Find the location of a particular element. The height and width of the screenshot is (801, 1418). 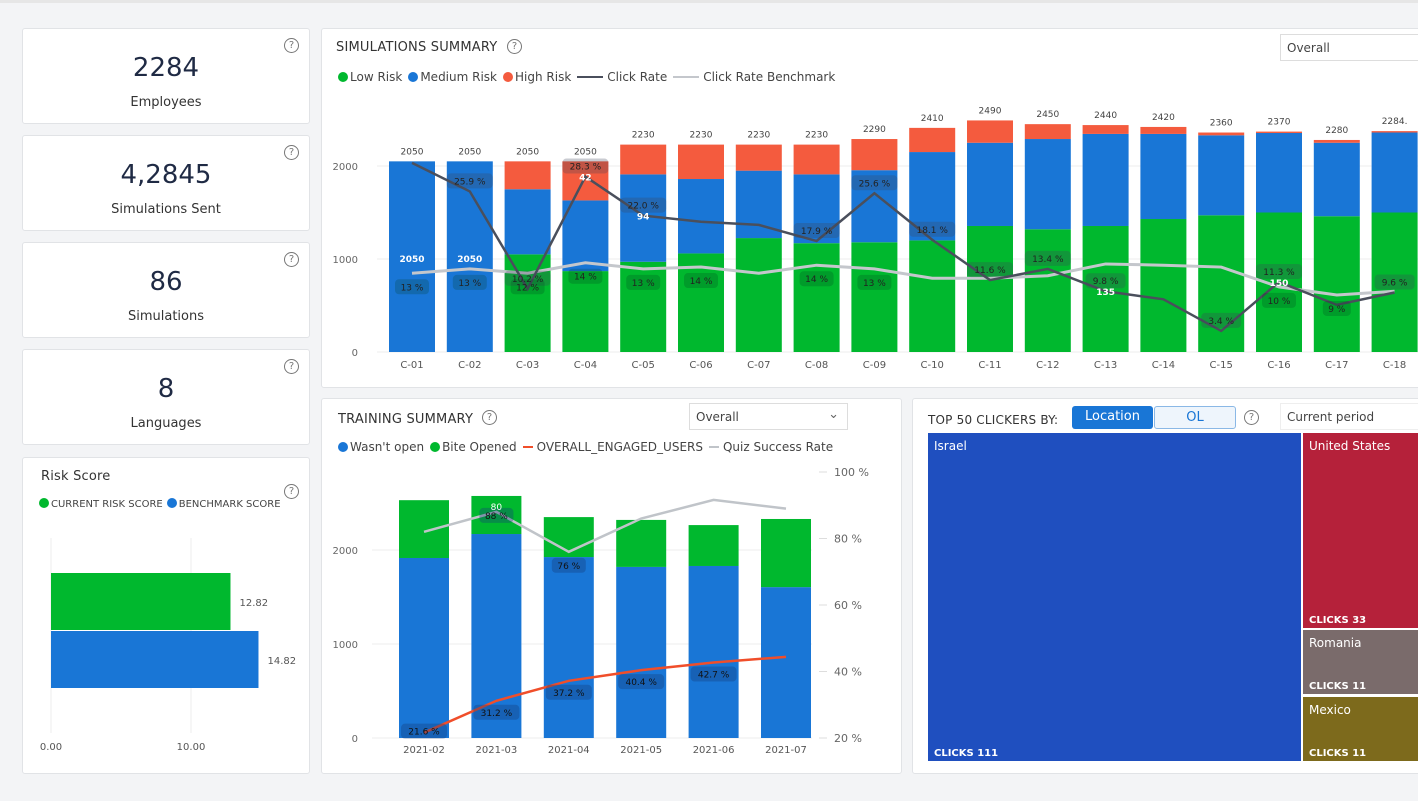

x-tick-label: C-17 is located at coordinates (1336, 365).